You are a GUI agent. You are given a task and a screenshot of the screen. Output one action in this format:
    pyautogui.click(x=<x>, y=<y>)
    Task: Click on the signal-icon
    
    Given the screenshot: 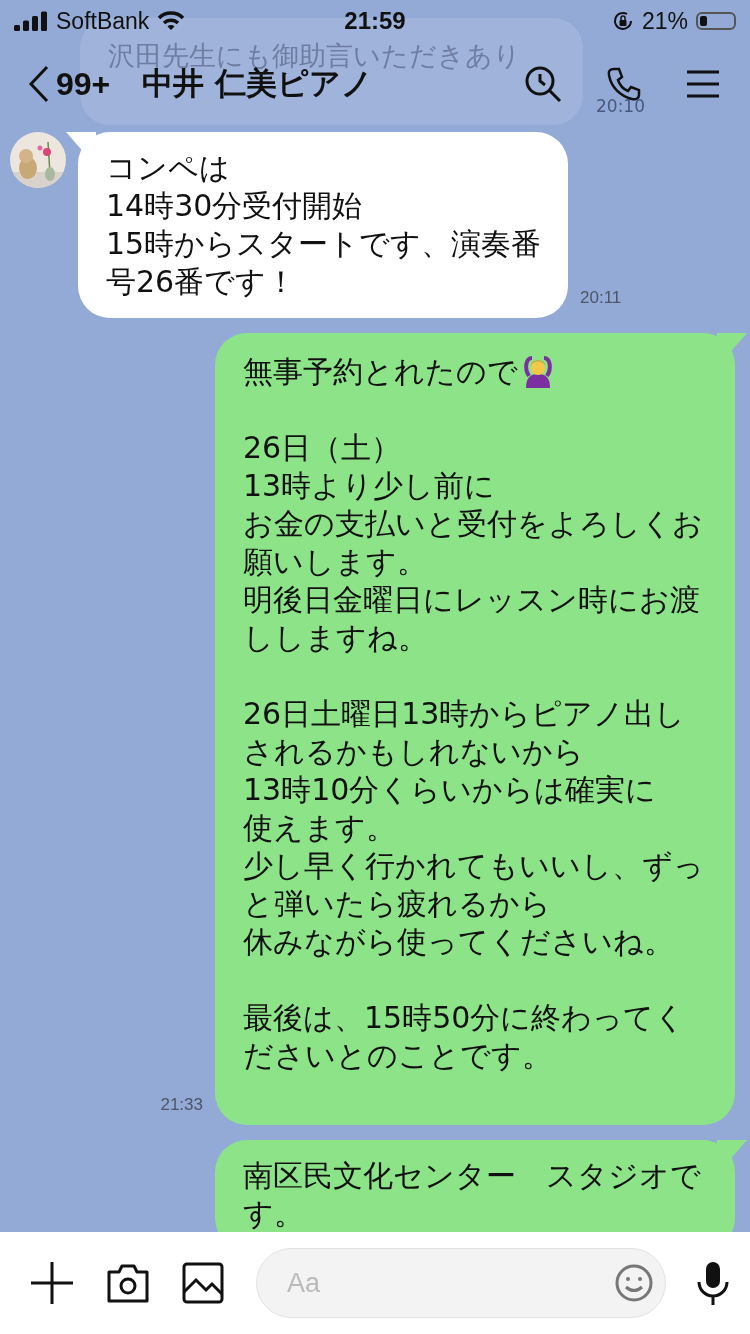 What is the action you would take?
    pyautogui.click(x=31, y=21)
    